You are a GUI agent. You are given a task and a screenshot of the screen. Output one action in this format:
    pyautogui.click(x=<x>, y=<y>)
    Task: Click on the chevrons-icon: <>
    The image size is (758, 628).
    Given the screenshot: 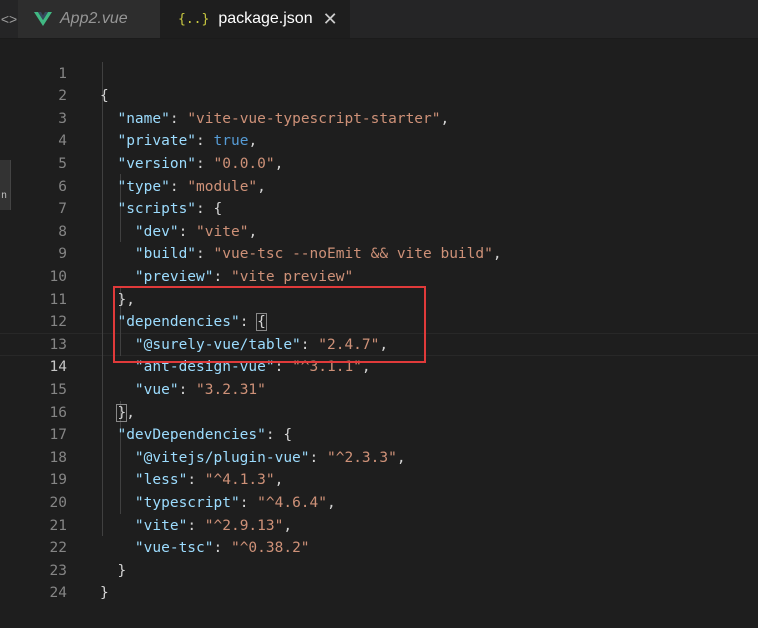 What is the action you would take?
    pyautogui.click(x=9, y=19)
    